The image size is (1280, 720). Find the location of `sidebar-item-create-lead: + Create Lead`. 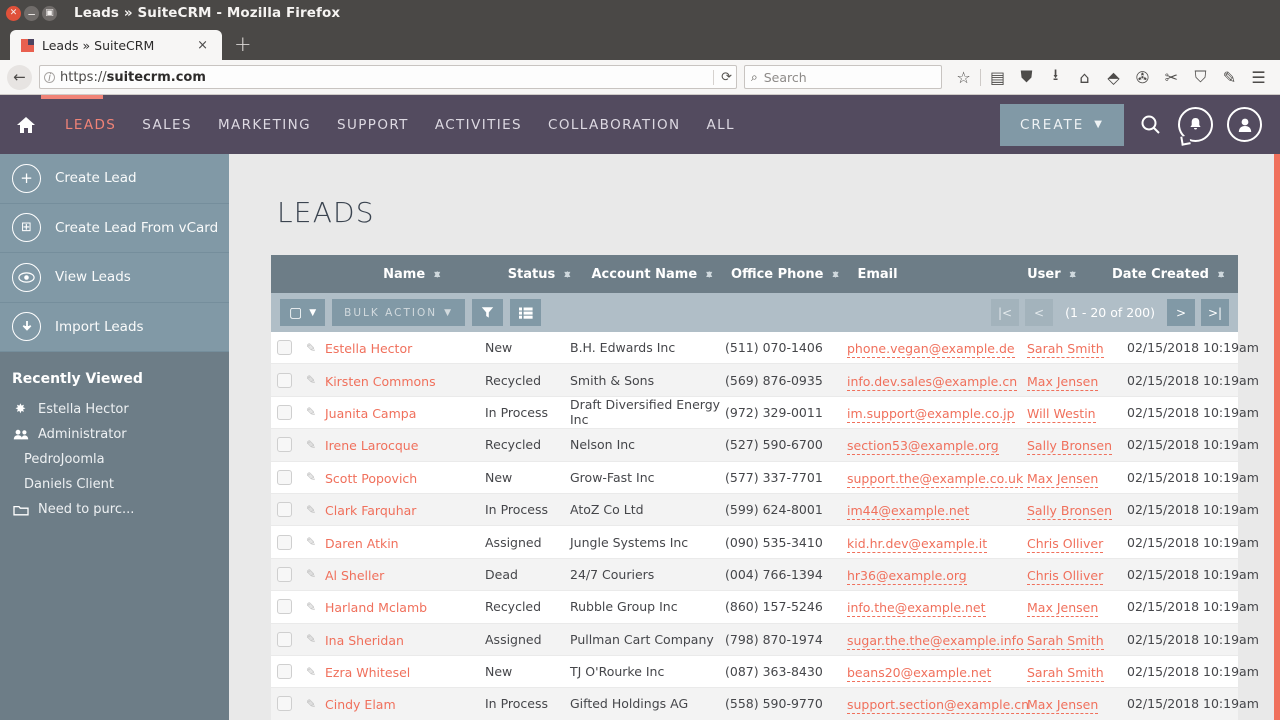

sidebar-item-create-lead: + Create Lead is located at coordinates (114, 179).